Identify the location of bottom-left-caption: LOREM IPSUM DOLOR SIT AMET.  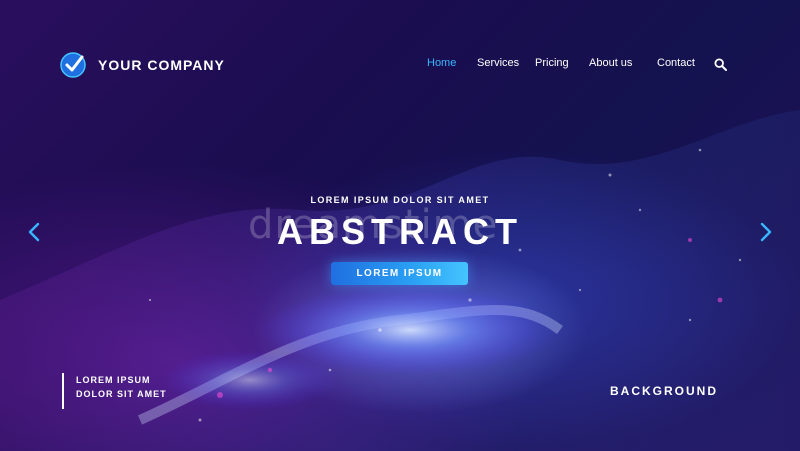
(114, 391).